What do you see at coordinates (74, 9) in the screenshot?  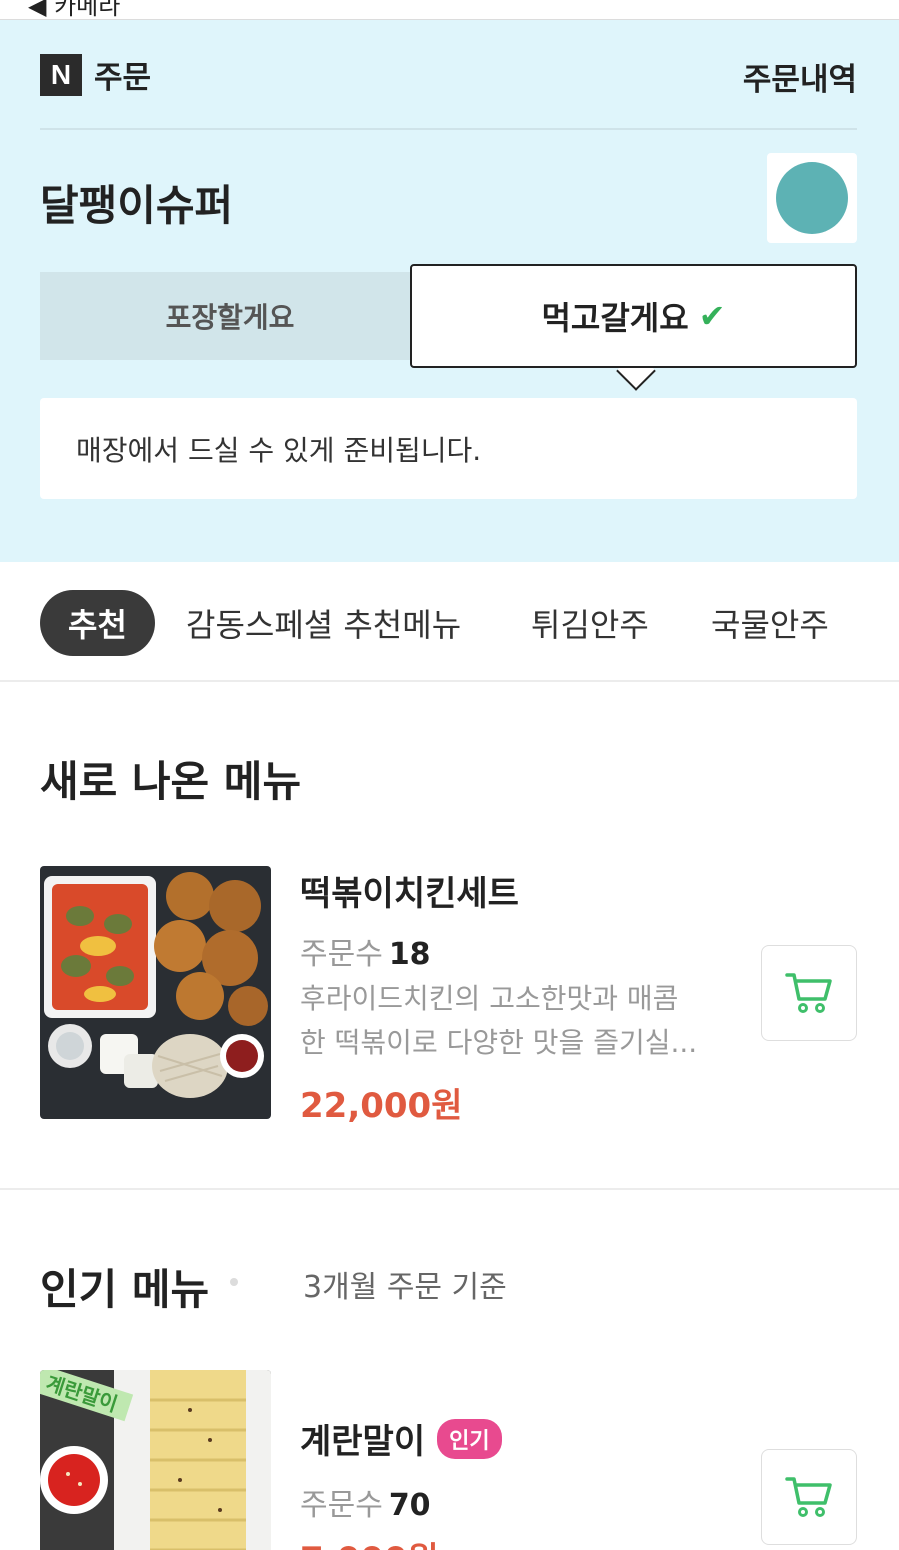 I see `back-camera-link: ◀ 카메라` at bounding box center [74, 9].